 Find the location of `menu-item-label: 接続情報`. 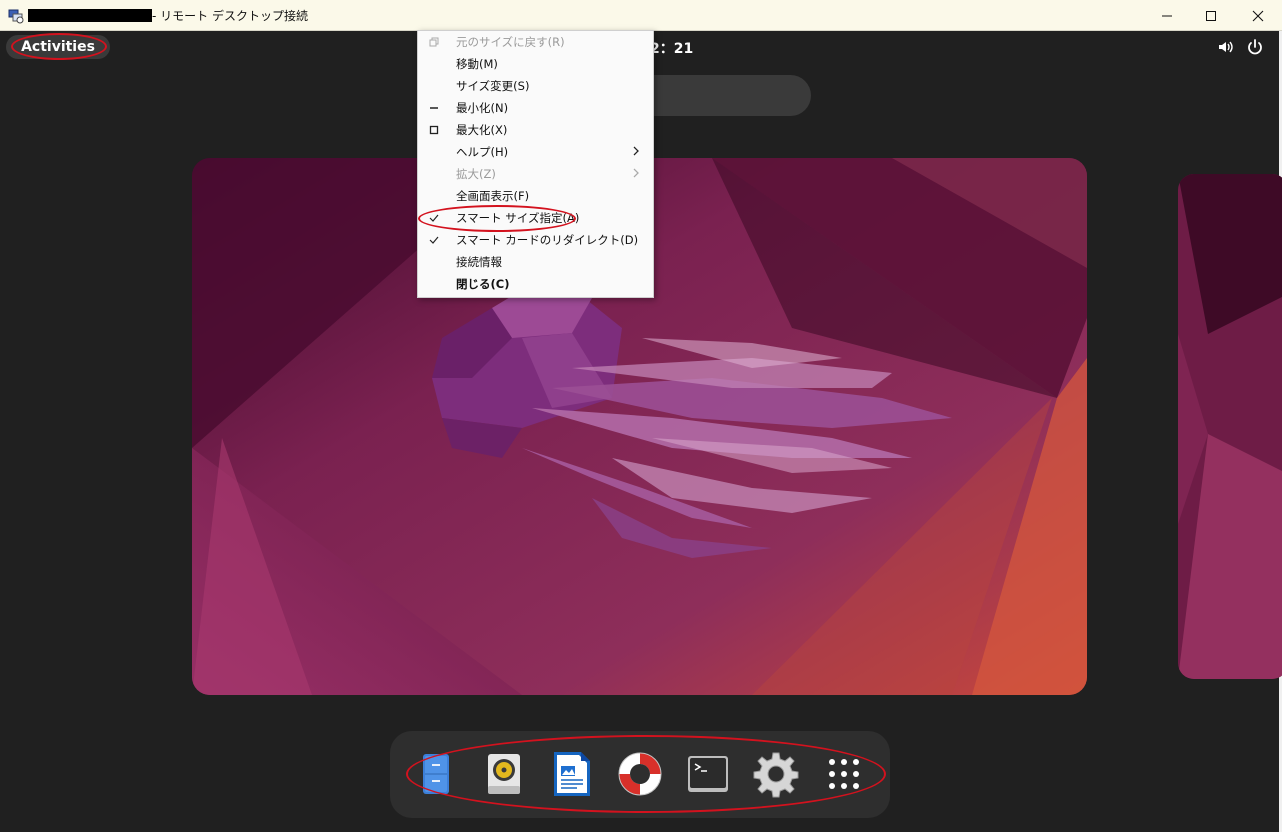

menu-item-label: 接続情報 is located at coordinates (479, 262).